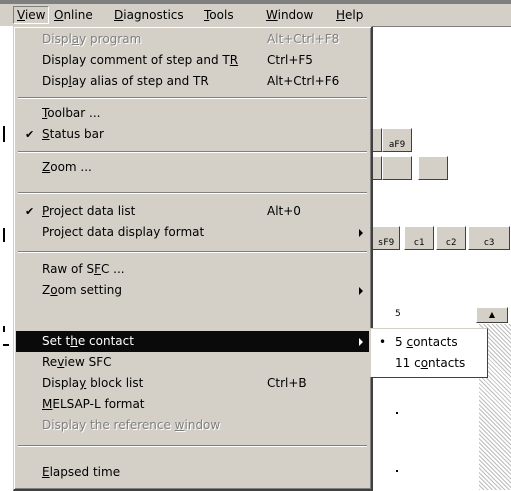  Describe the element at coordinates (433, 168) in the screenshot. I see `toolbar-button-monitor` at that location.